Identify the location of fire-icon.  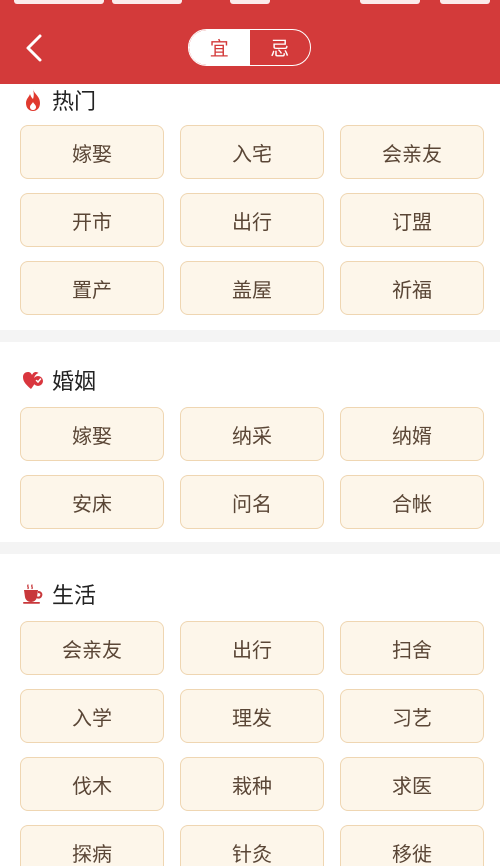
(33, 100).